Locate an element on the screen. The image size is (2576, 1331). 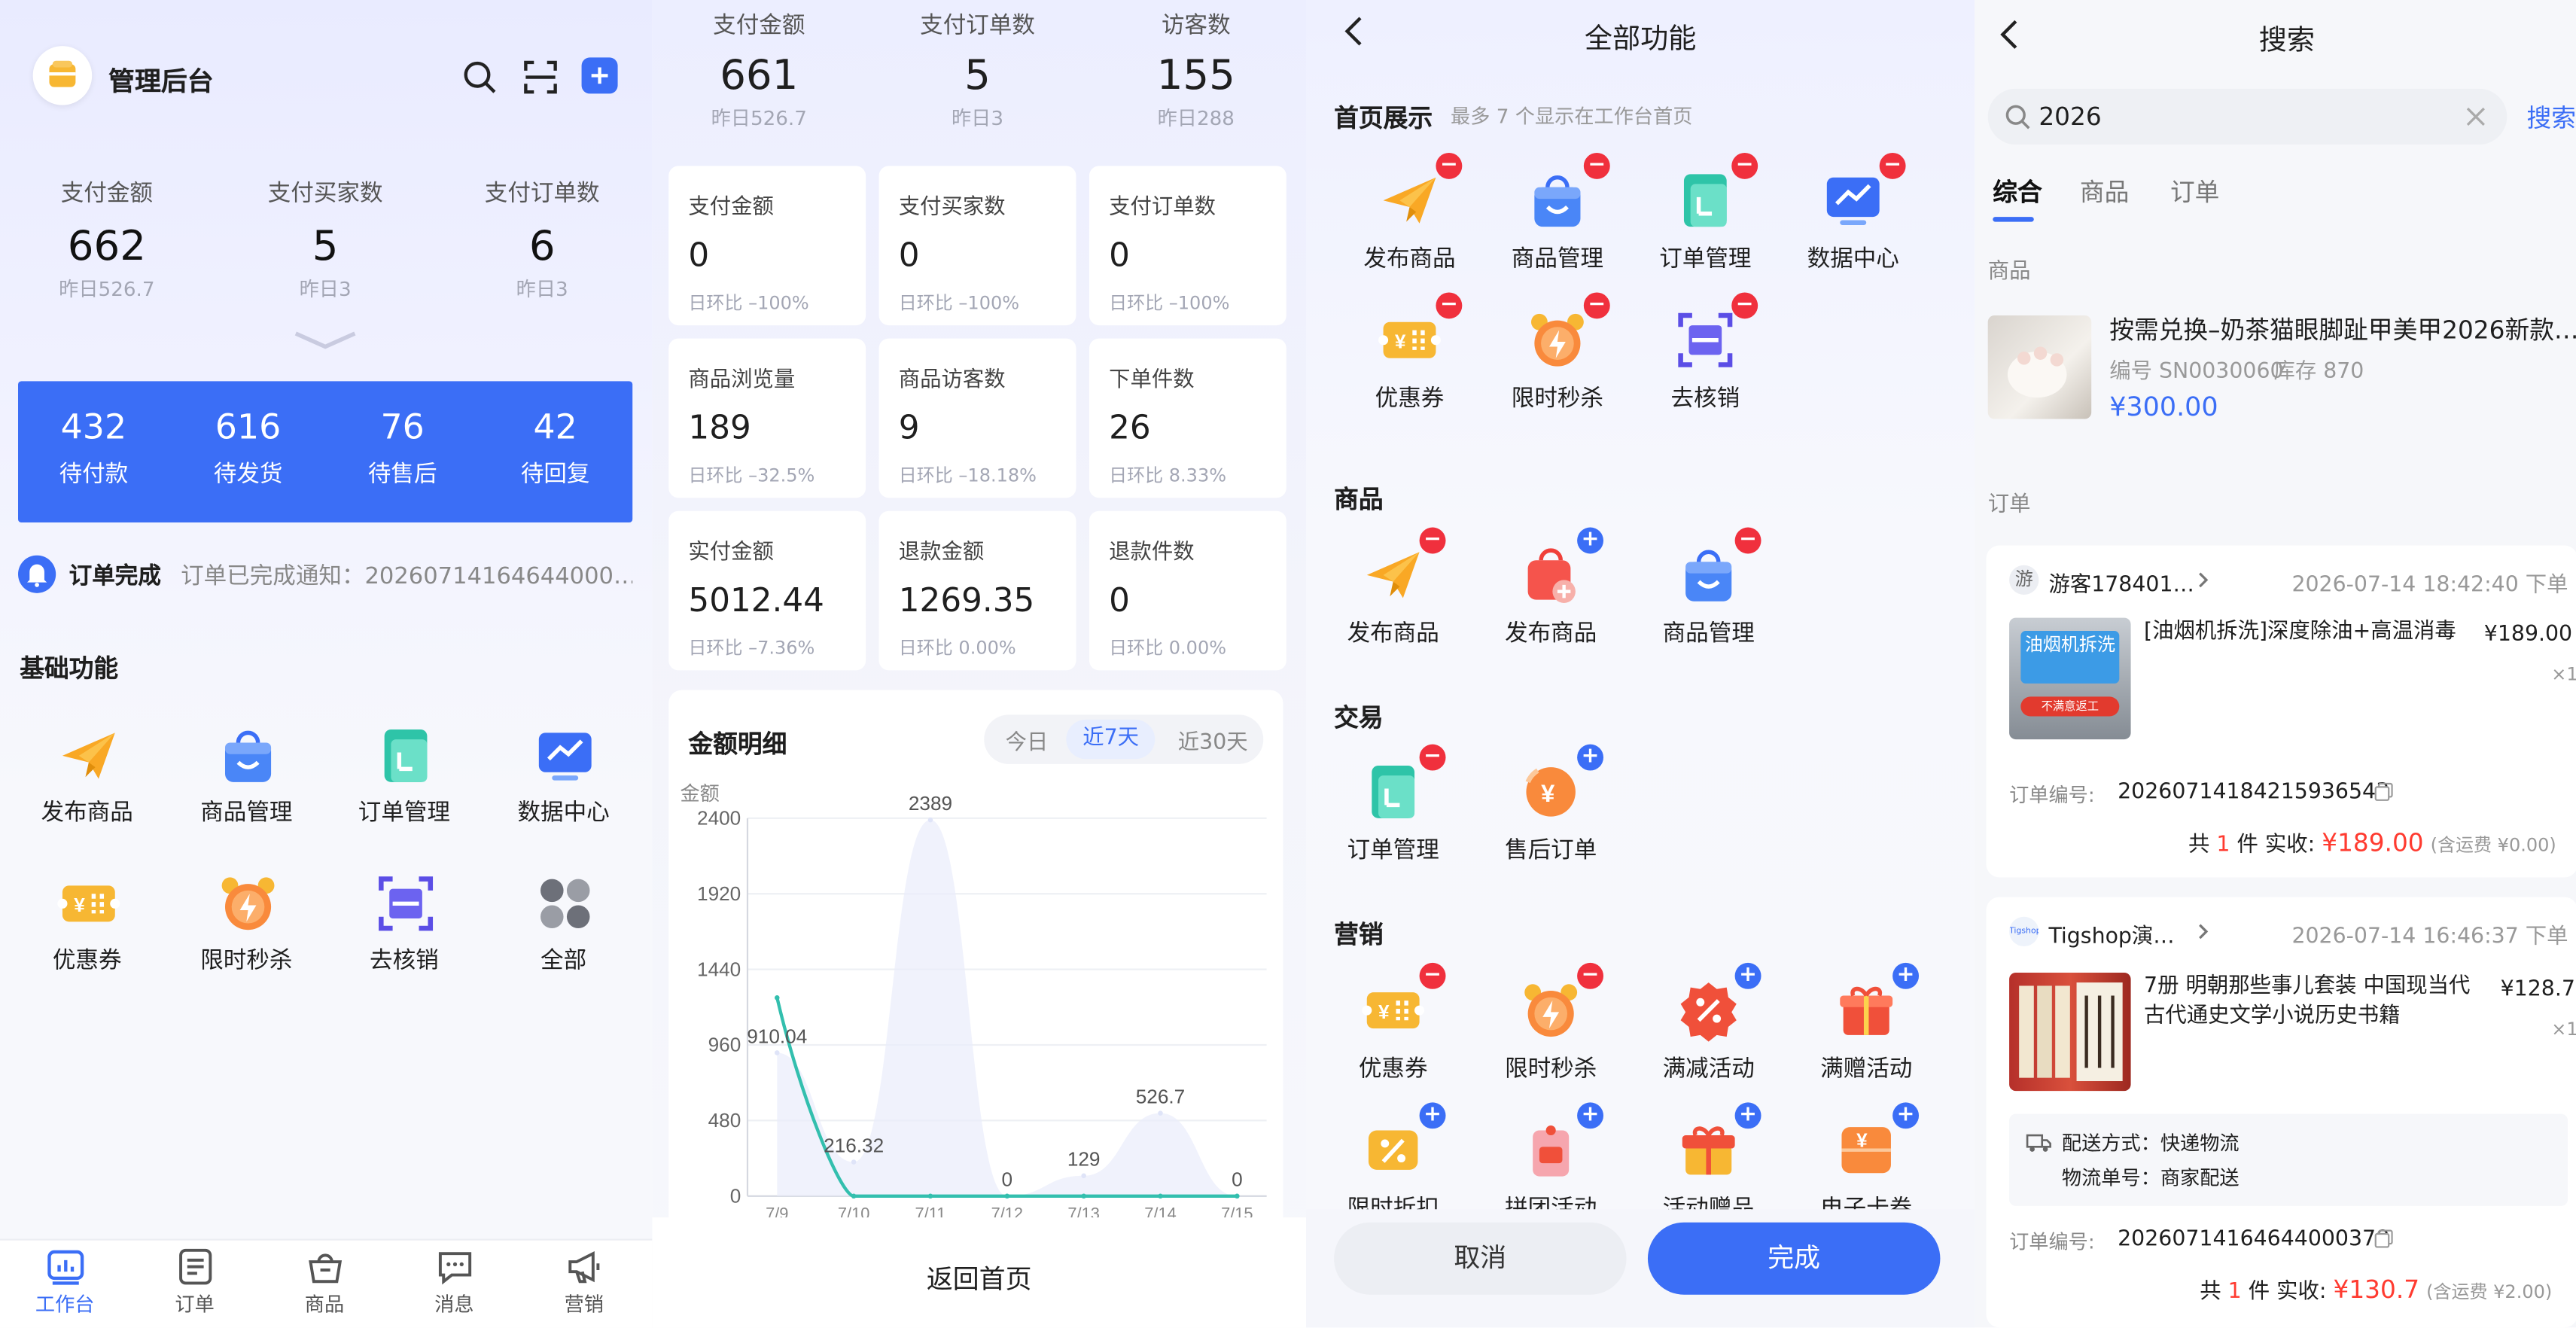
metric-card: 退款金额 1269.35 日环比 0.00% is located at coordinates (977, 590).